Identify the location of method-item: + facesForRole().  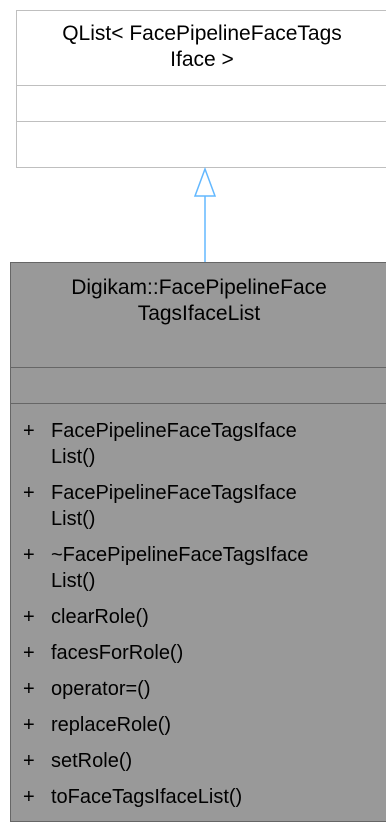
(204, 653).